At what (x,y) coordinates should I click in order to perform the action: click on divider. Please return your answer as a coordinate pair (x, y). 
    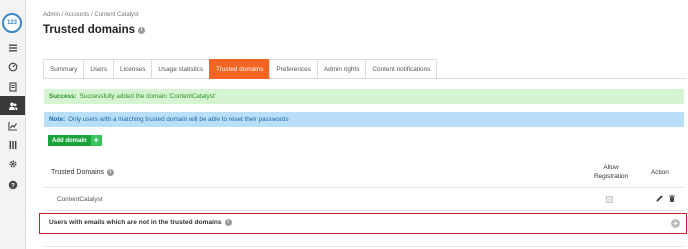
    Looking at the image, I should click on (364, 246).